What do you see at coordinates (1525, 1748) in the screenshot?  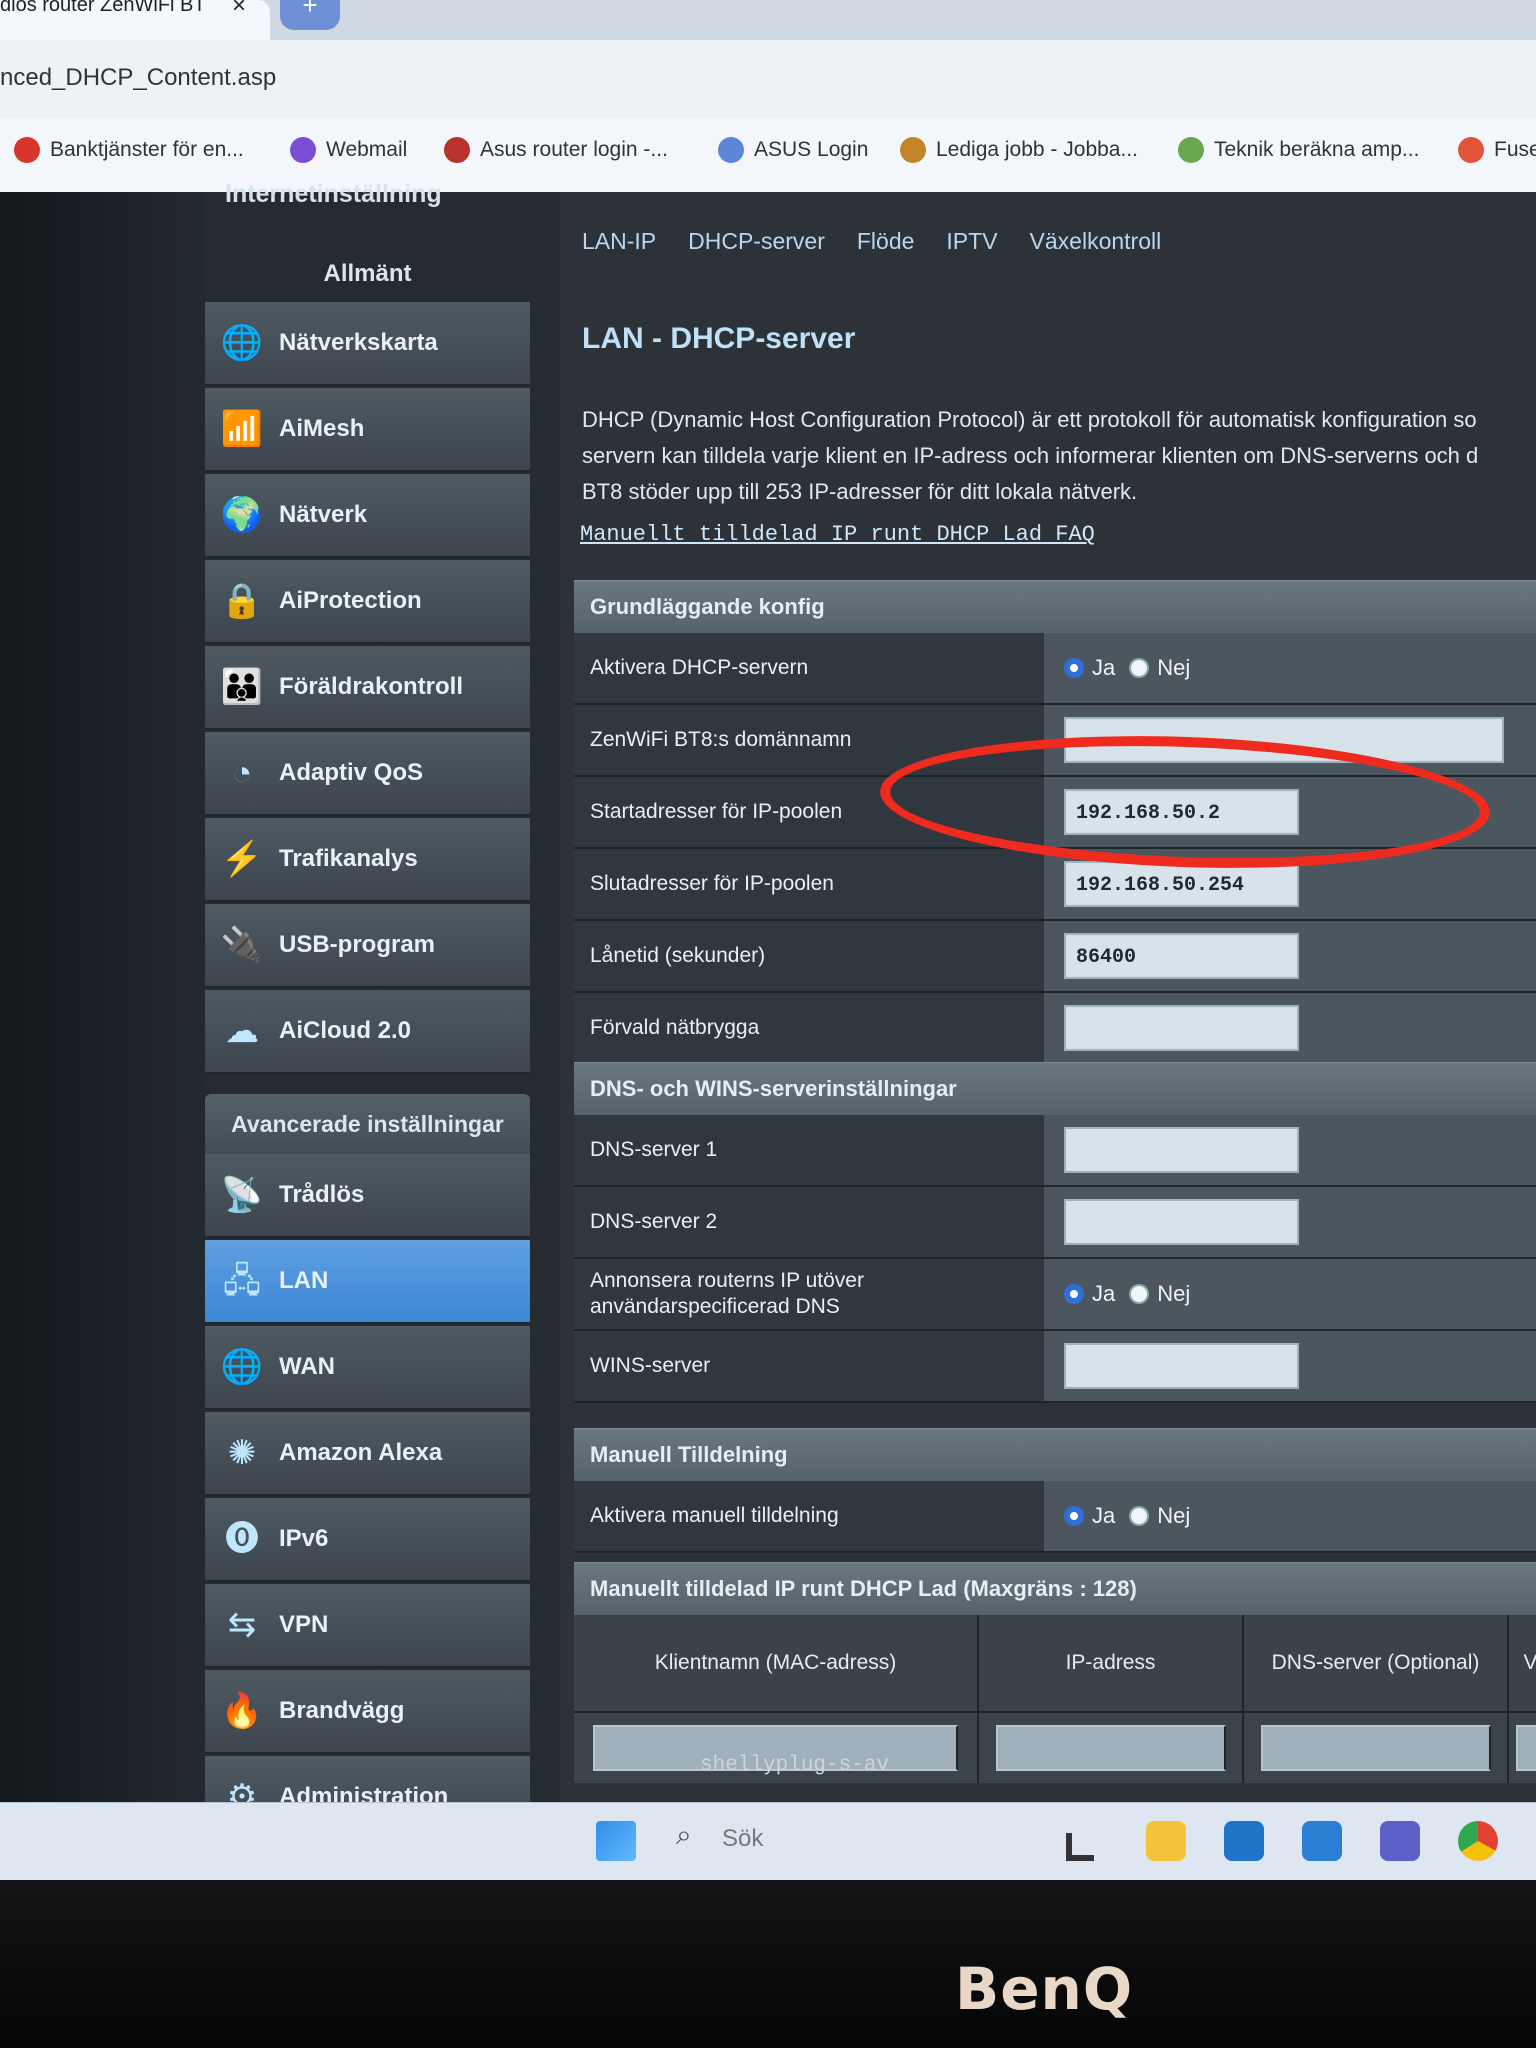 I see `extra-column-input` at bounding box center [1525, 1748].